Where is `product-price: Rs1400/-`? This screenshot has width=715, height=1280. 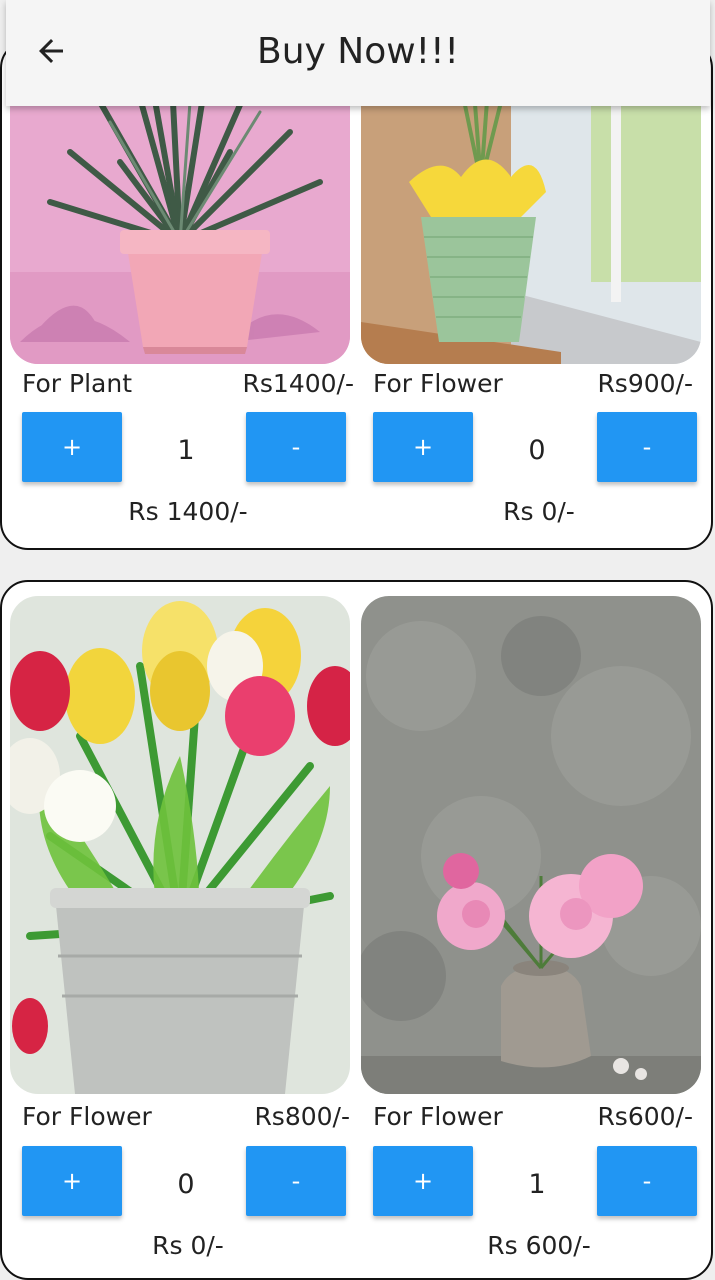
product-price: Rs1400/- is located at coordinates (298, 383).